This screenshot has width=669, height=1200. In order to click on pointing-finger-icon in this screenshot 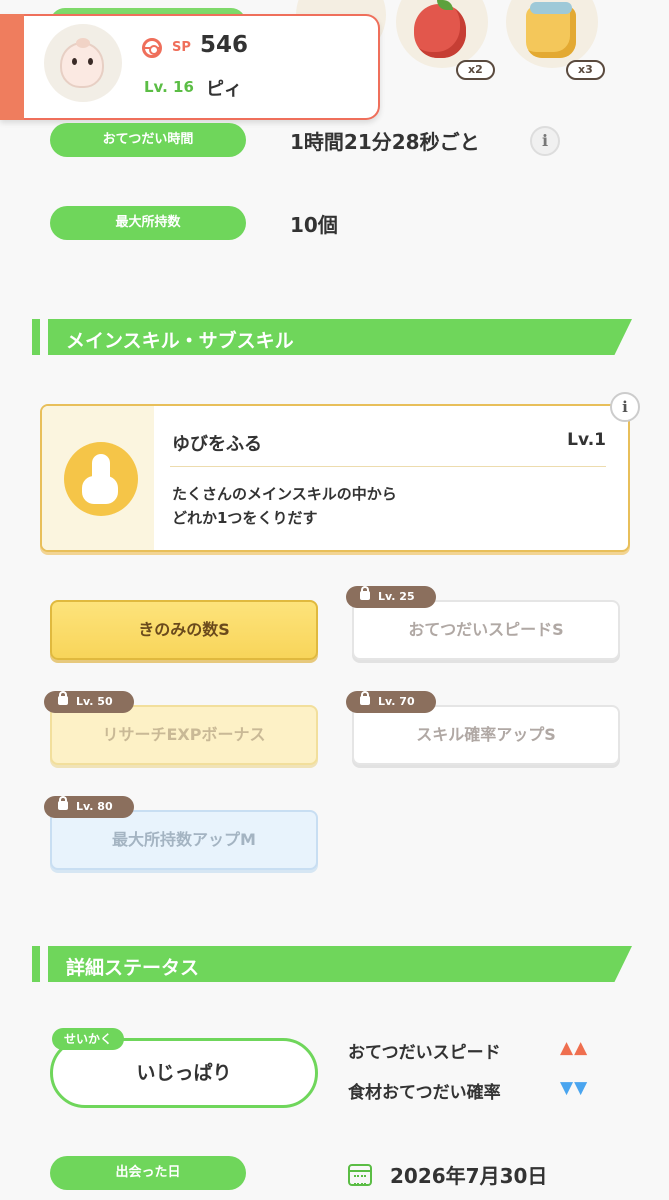, I will do `click(101, 479)`.